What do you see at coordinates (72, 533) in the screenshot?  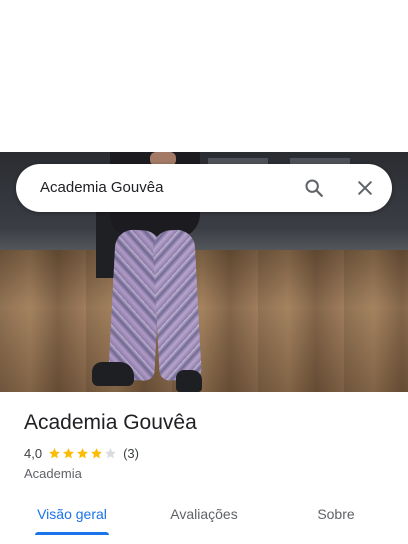 I see `tab-selected-indicator` at bounding box center [72, 533].